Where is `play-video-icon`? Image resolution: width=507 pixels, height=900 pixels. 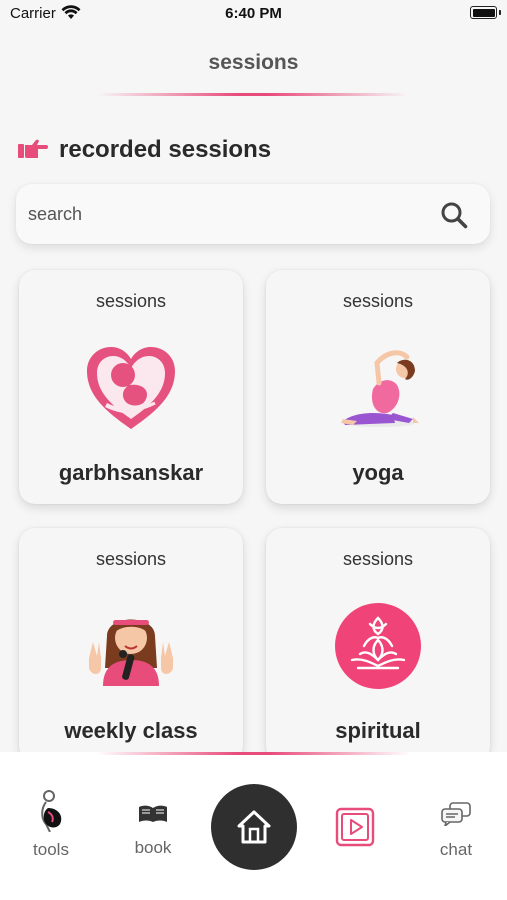 play-video-icon is located at coordinates (355, 827).